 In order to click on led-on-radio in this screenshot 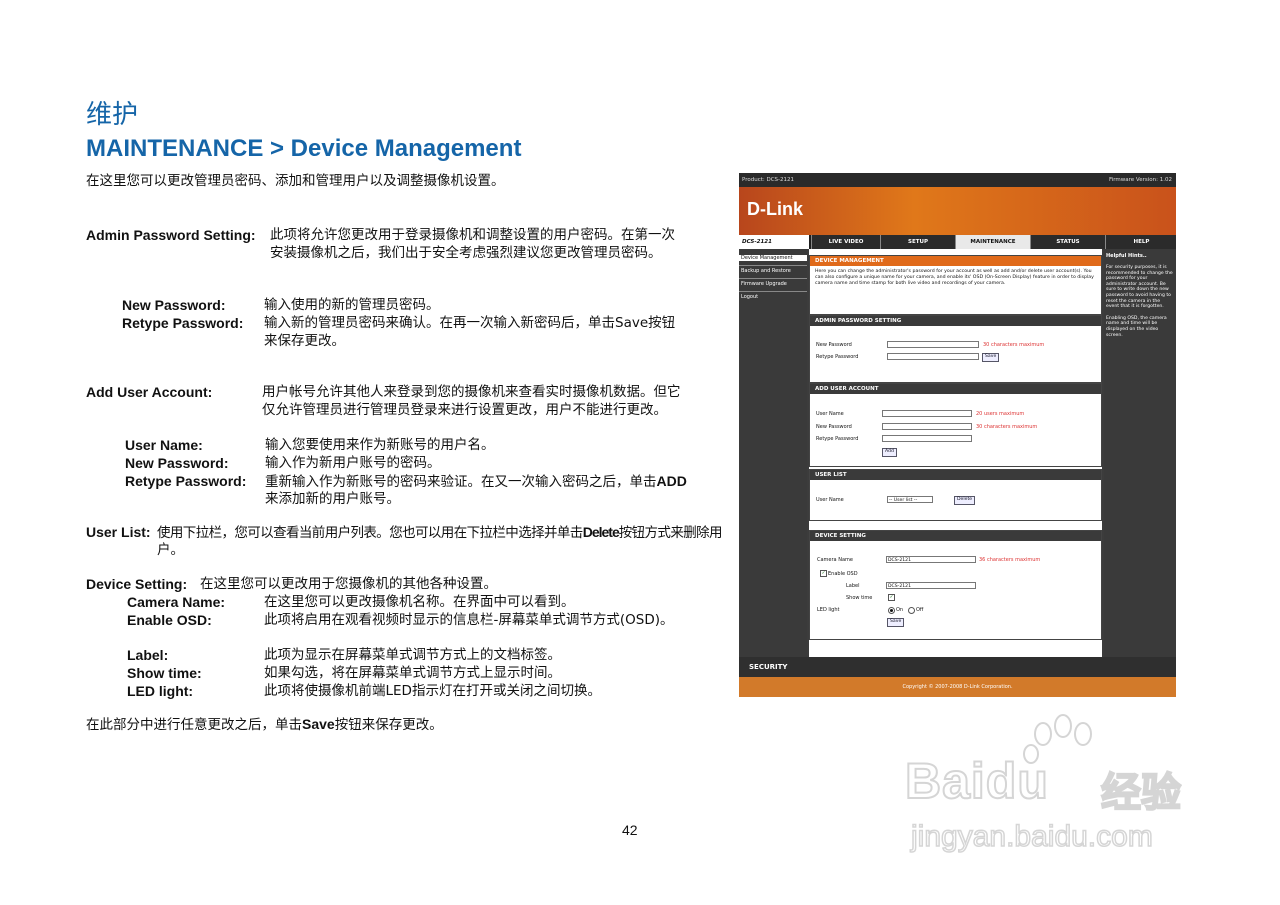, I will do `click(891, 610)`.